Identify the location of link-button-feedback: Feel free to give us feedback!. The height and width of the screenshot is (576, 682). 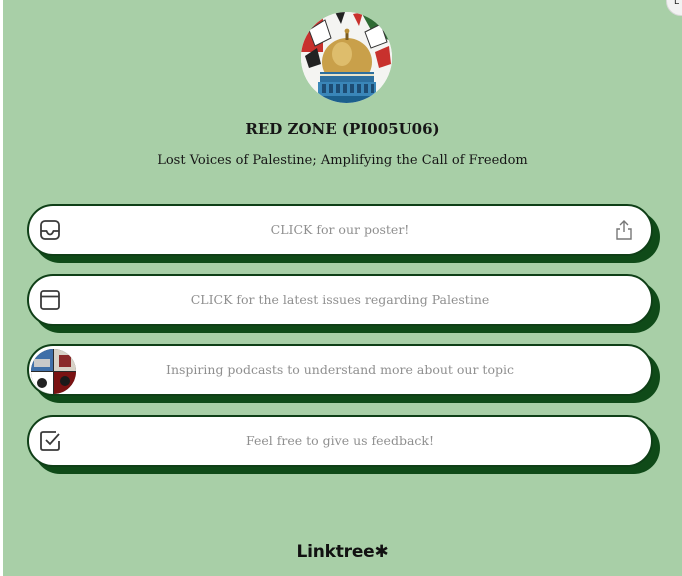
(340, 441).